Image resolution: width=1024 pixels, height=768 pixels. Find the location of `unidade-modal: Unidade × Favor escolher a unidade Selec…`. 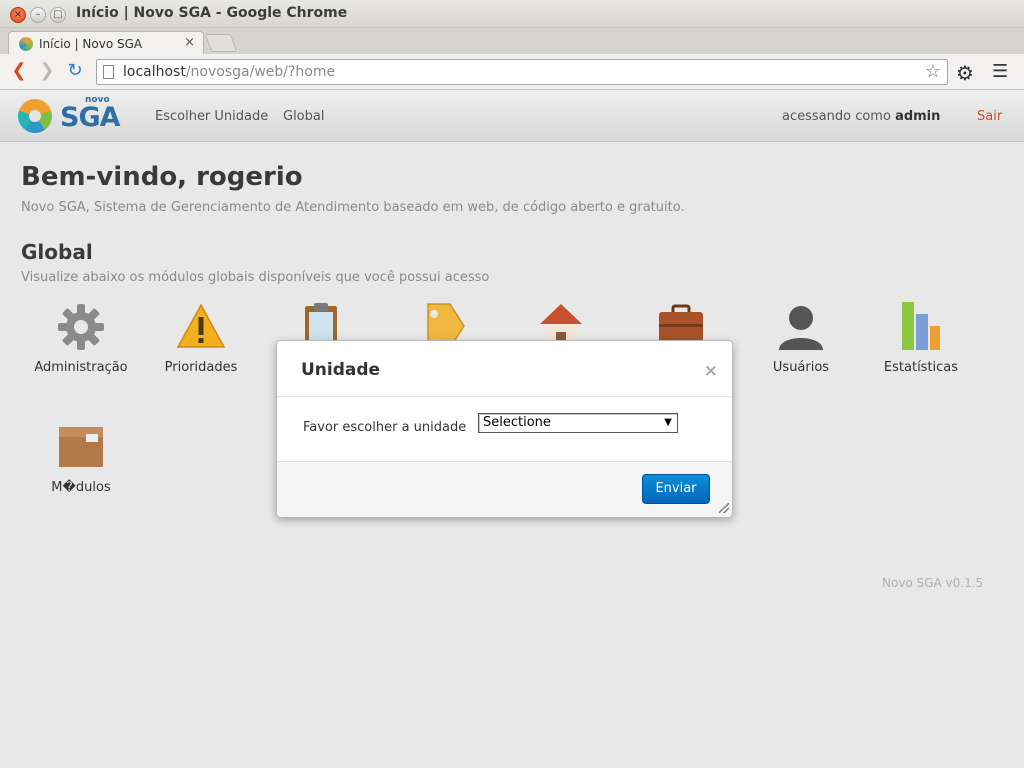

unidade-modal: Unidade × Favor escolher a unidade Selec… is located at coordinates (504, 428).